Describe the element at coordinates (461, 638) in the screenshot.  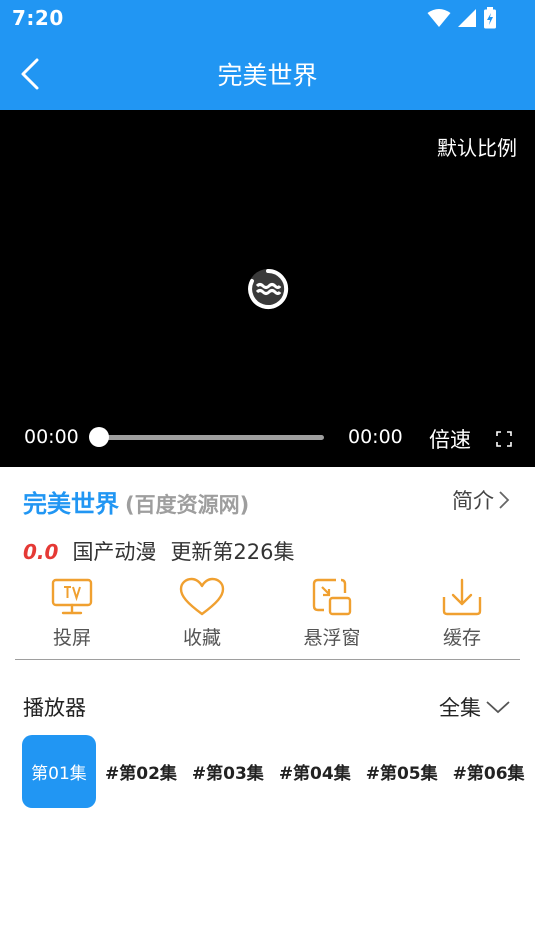
I see `action-label: 缓存` at that location.